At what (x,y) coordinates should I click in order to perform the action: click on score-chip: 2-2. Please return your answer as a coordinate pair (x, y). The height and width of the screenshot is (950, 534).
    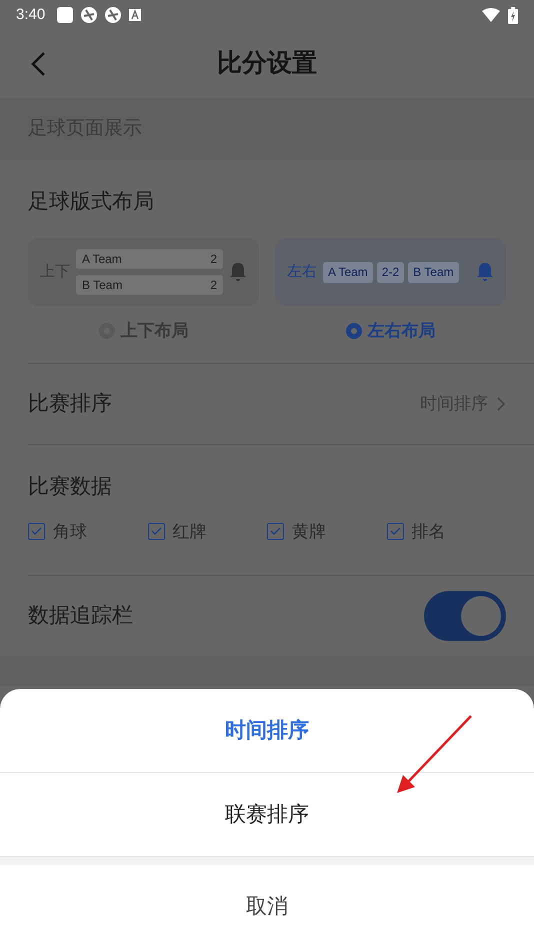
    Looking at the image, I should click on (390, 272).